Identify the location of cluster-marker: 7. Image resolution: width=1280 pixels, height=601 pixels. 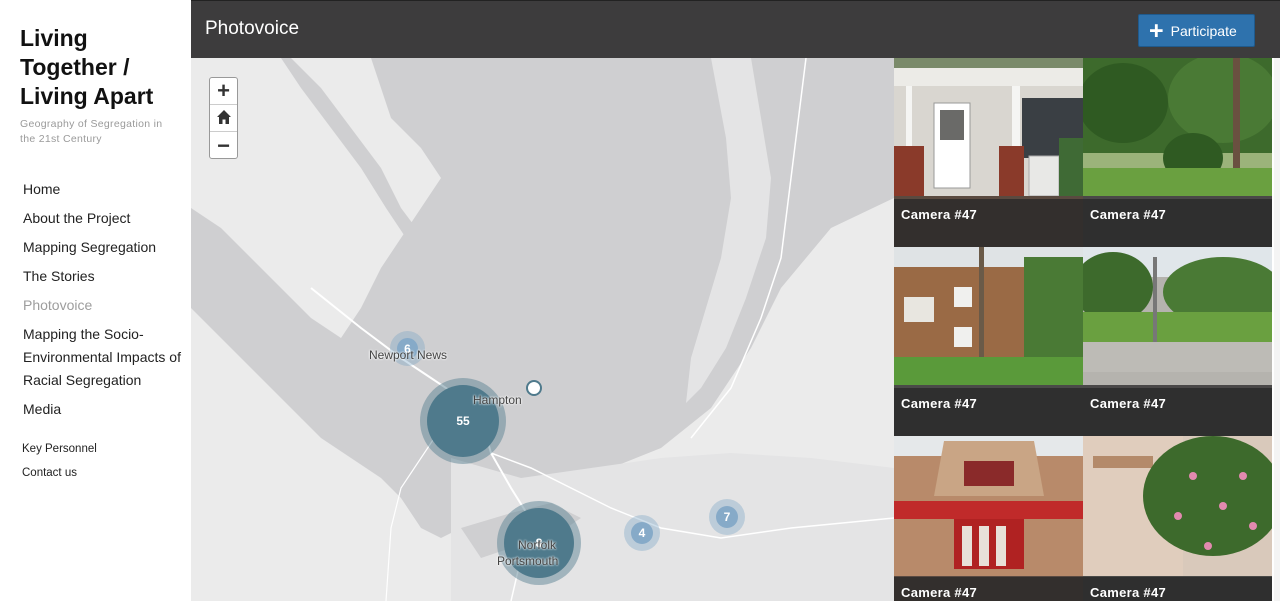
(727, 517).